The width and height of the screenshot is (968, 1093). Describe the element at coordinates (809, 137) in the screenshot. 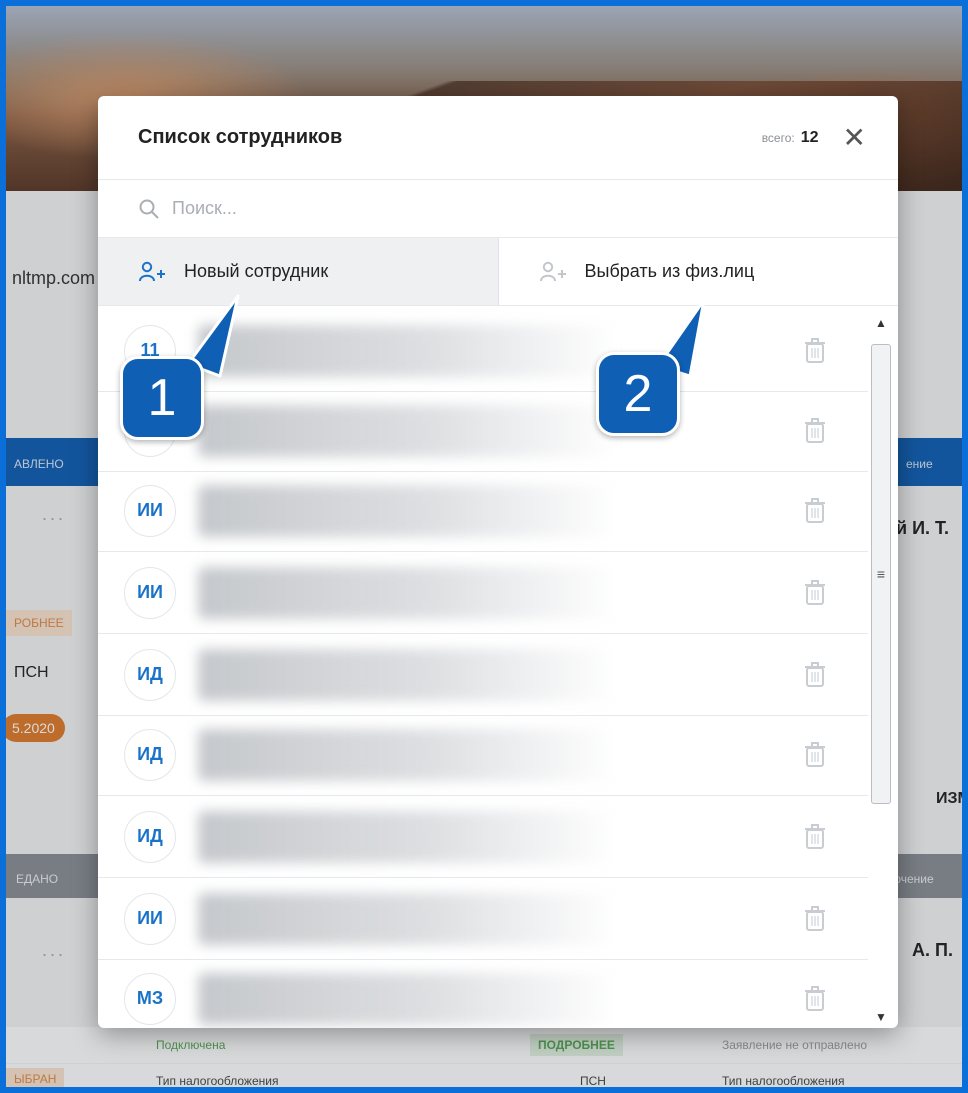

I see `total-count: 12` at that location.